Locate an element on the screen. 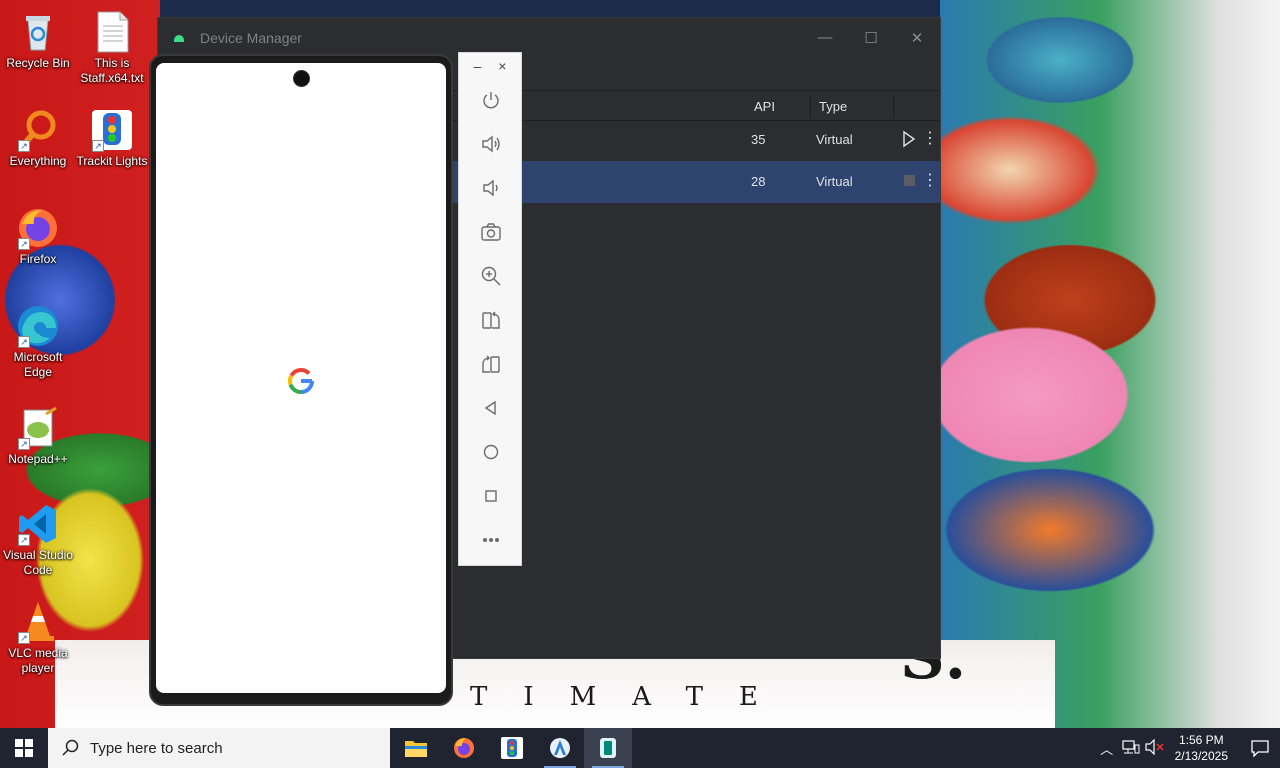 This screenshot has height=768, width=1280. start-button is located at coordinates (24, 748).